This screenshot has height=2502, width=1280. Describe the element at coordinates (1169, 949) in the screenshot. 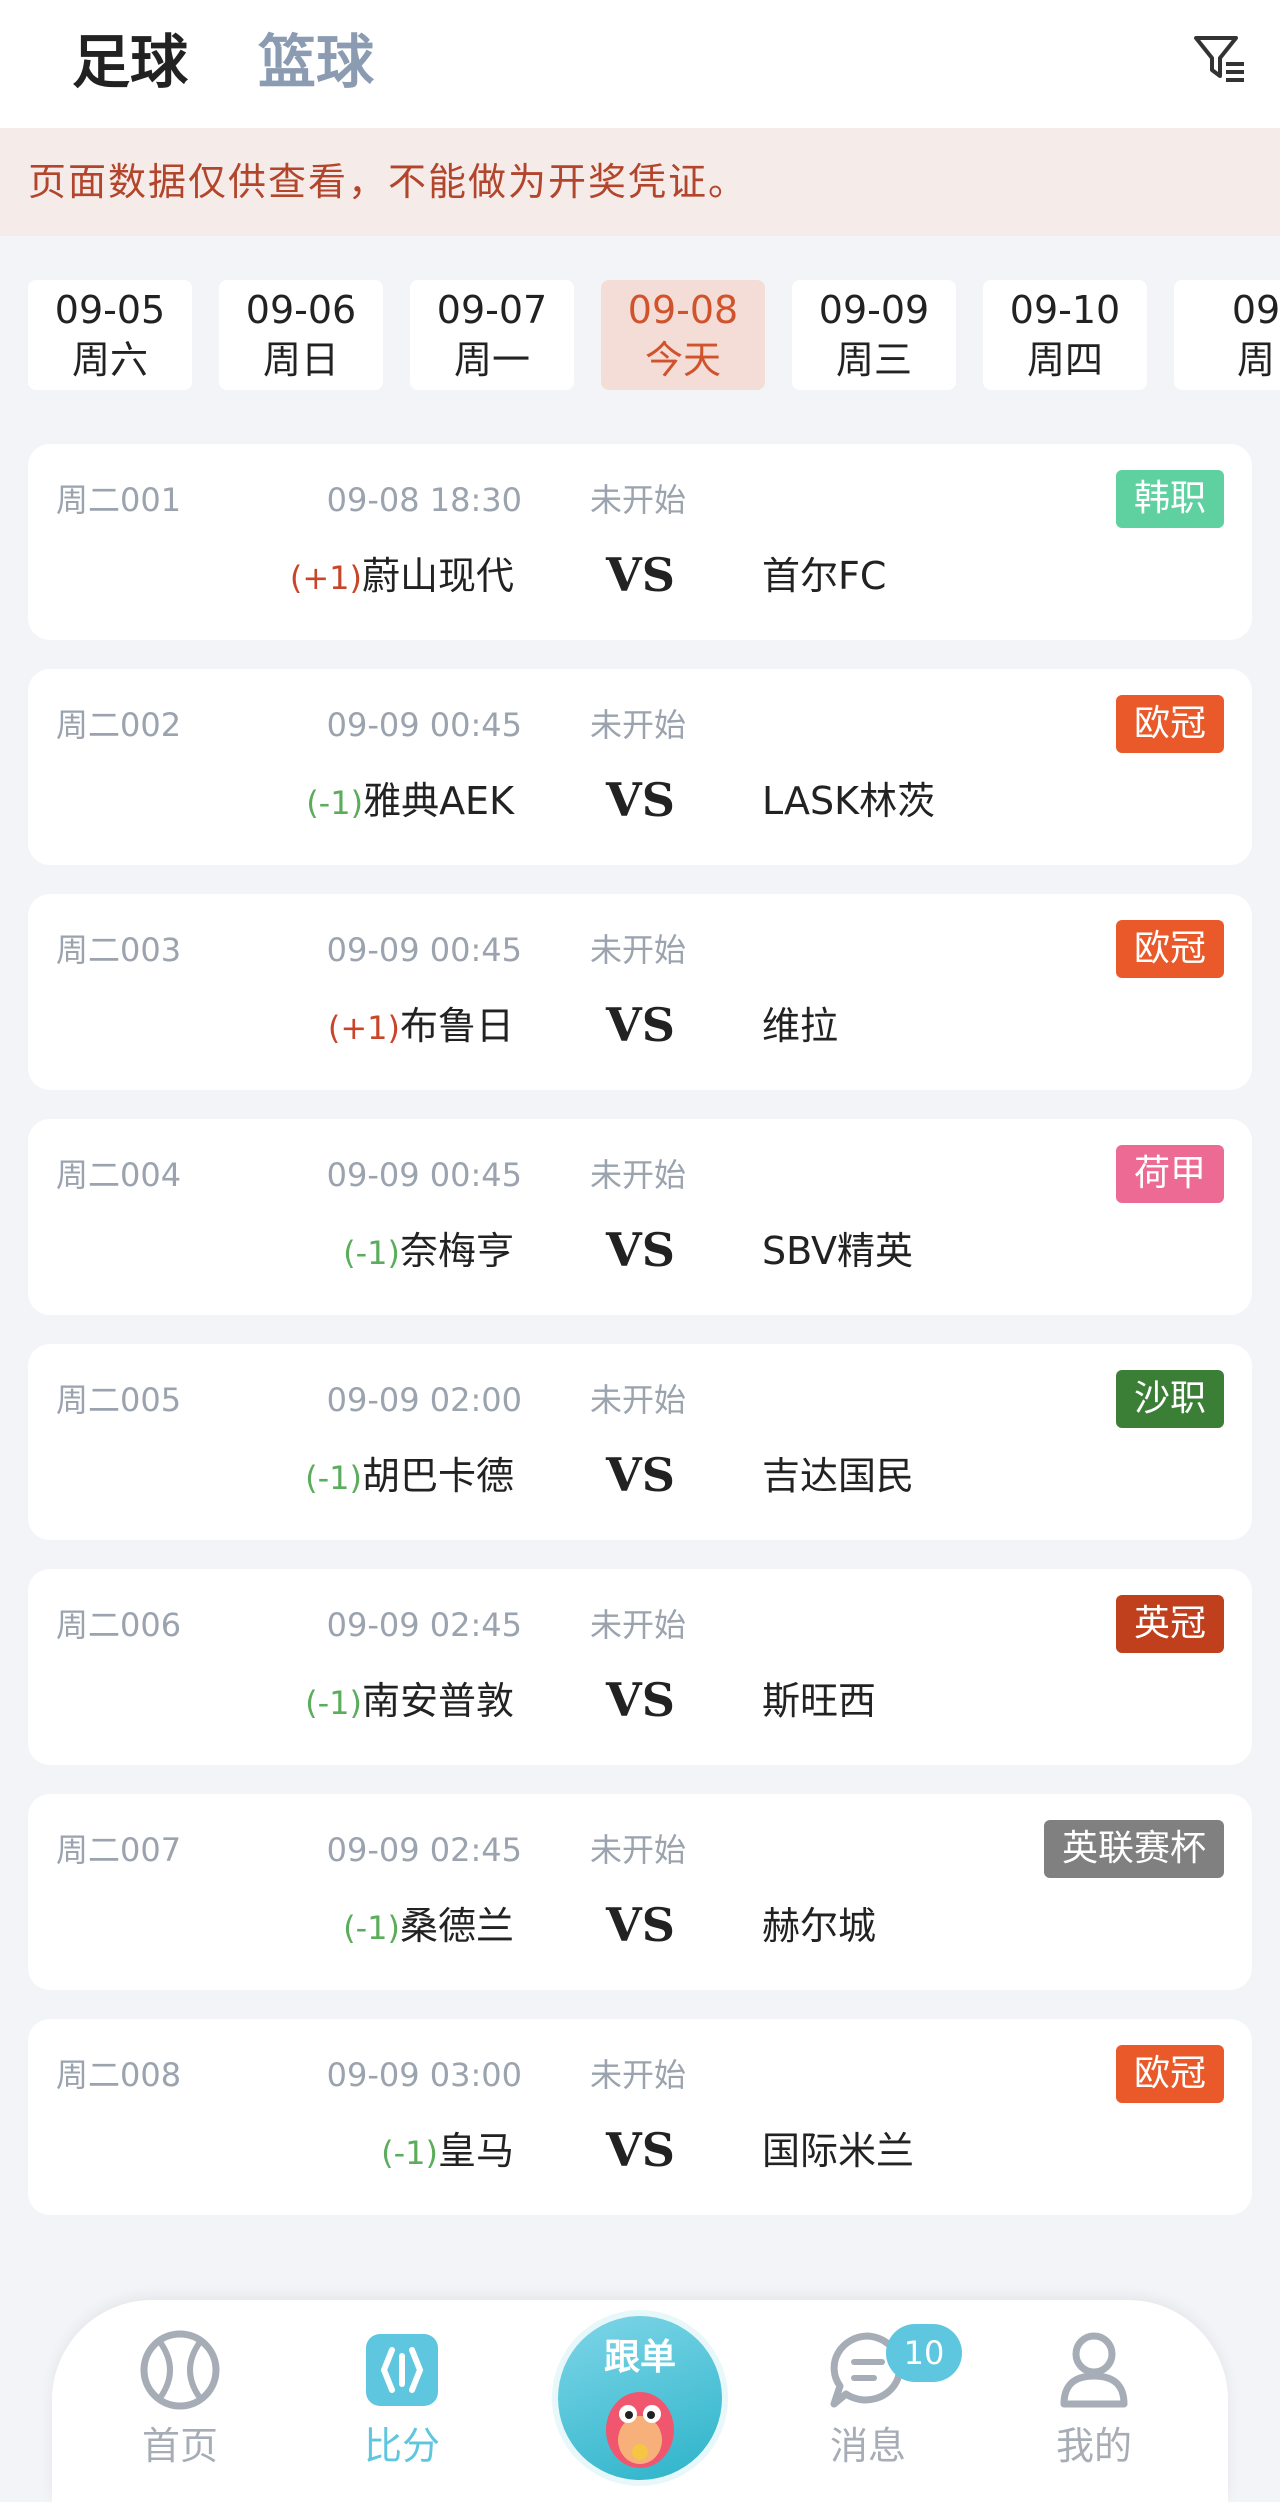

I see `league-badge: 欧冠` at that location.